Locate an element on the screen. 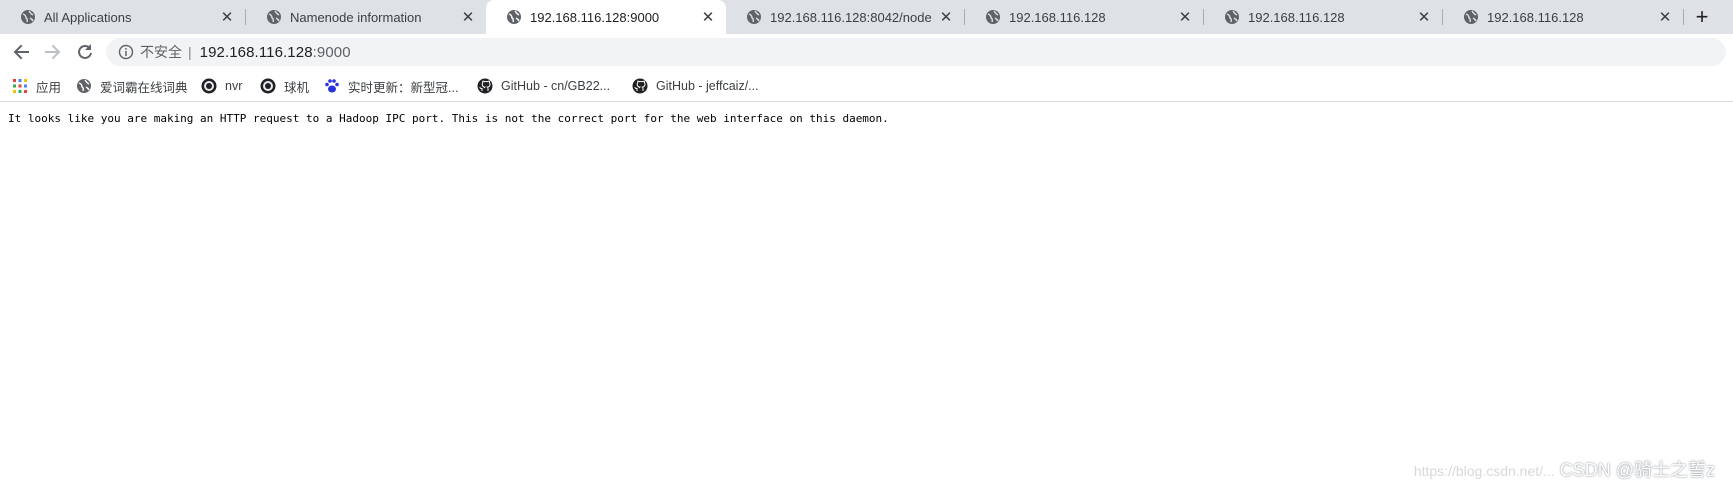 The image size is (1733, 487). bookmark-label: nvr is located at coordinates (234, 86).